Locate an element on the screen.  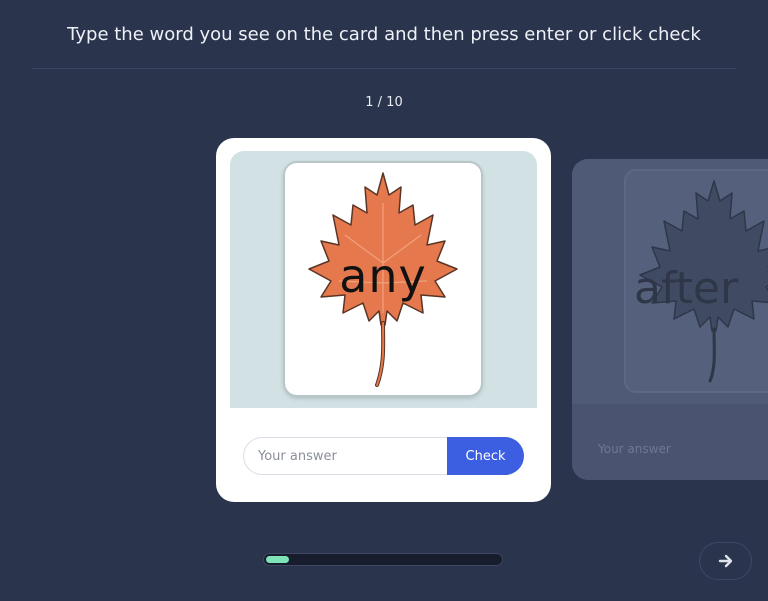
word-flashcard: any is located at coordinates (383, 279).